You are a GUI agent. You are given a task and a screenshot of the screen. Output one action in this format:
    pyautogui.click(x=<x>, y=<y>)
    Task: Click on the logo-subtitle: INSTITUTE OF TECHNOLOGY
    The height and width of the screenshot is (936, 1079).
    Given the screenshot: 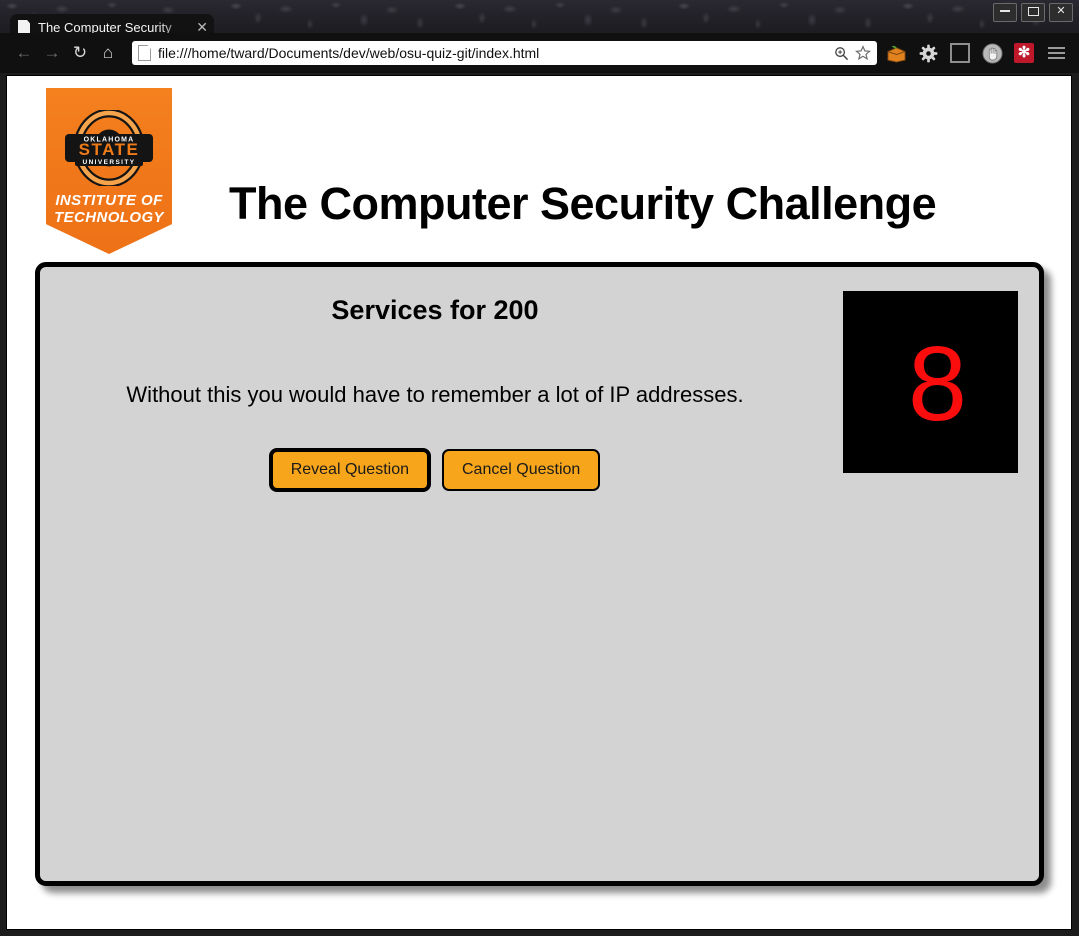 What is the action you would take?
    pyautogui.click(x=109, y=209)
    